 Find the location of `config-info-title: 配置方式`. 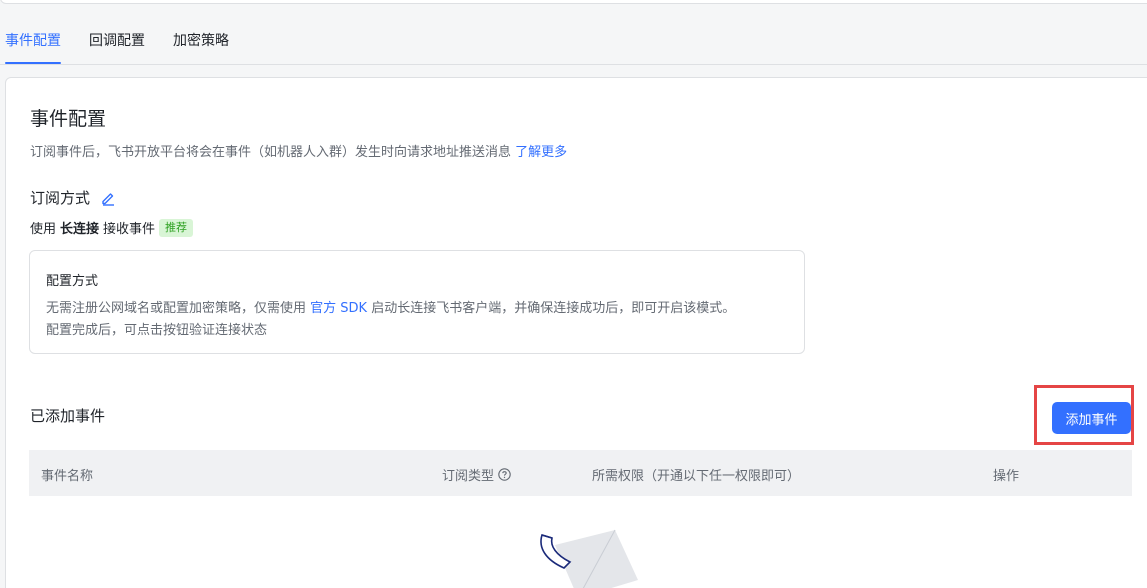

config-info-title: 配置方式 is located at coordinates (72, 281).